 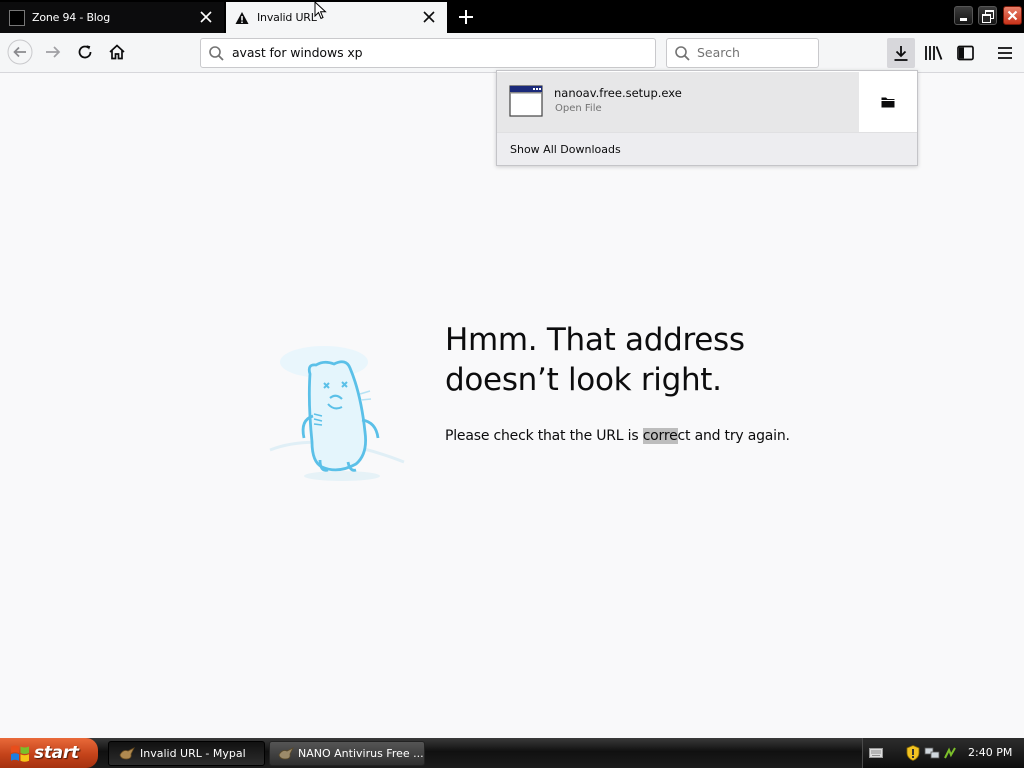 I want to click on start-label: start, so click(x=56, y=753).